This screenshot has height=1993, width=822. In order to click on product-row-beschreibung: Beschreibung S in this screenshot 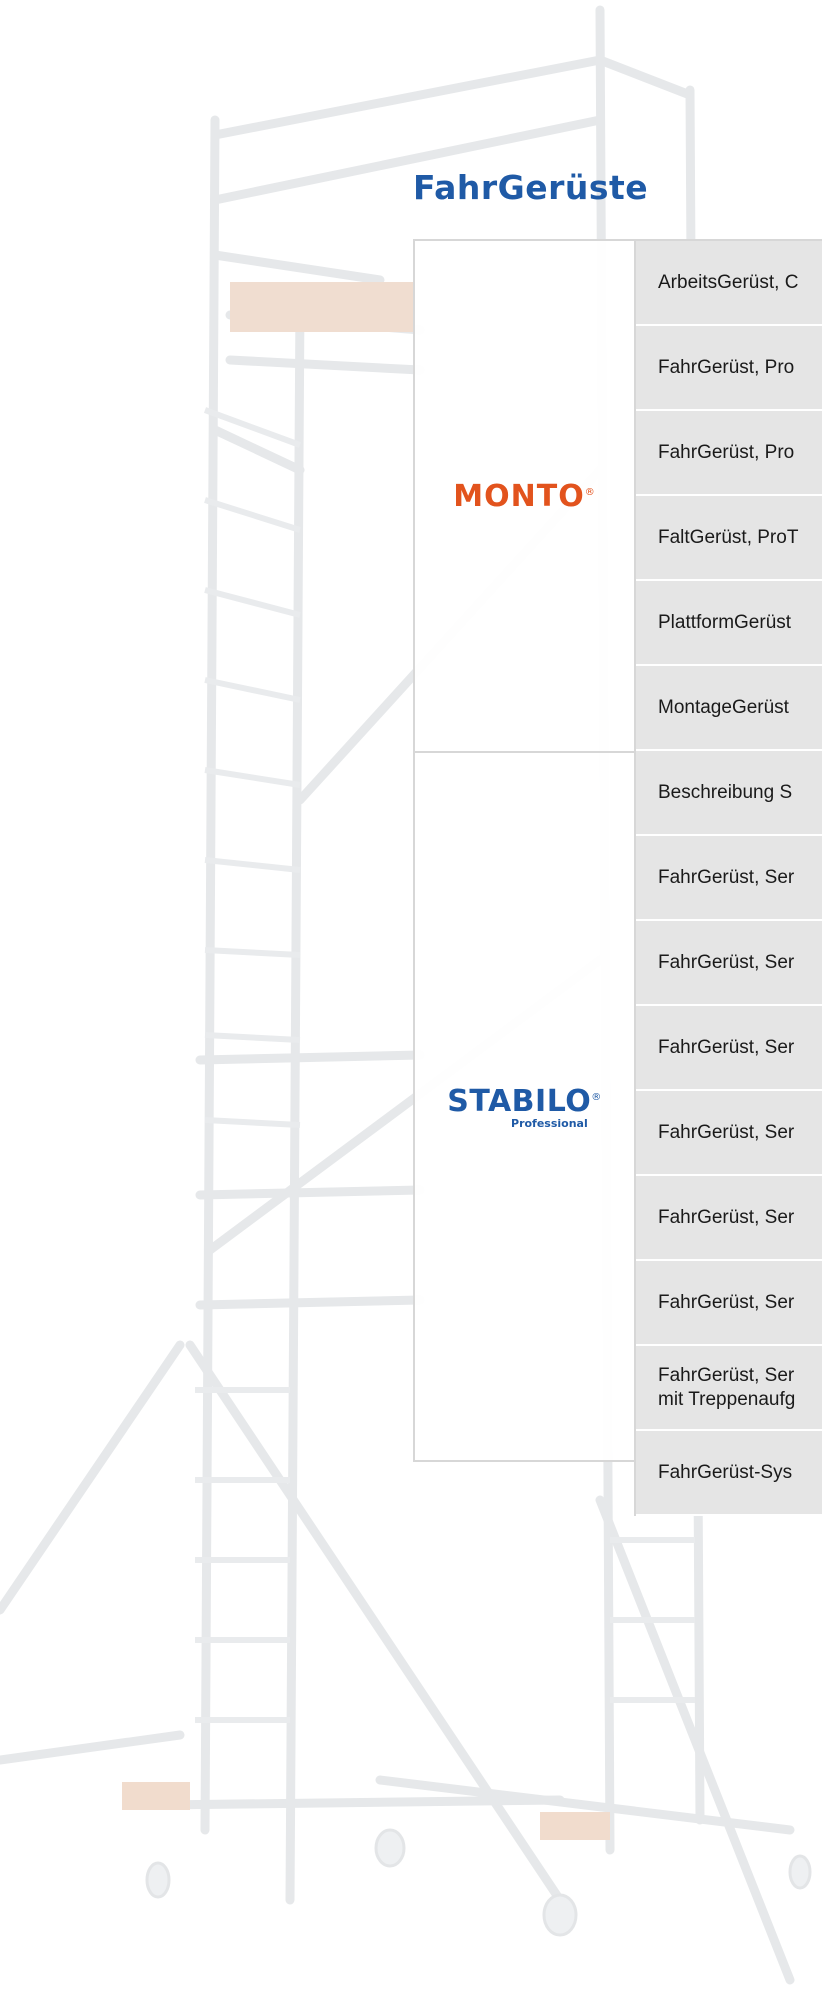, I will do `click(729, 793)`.